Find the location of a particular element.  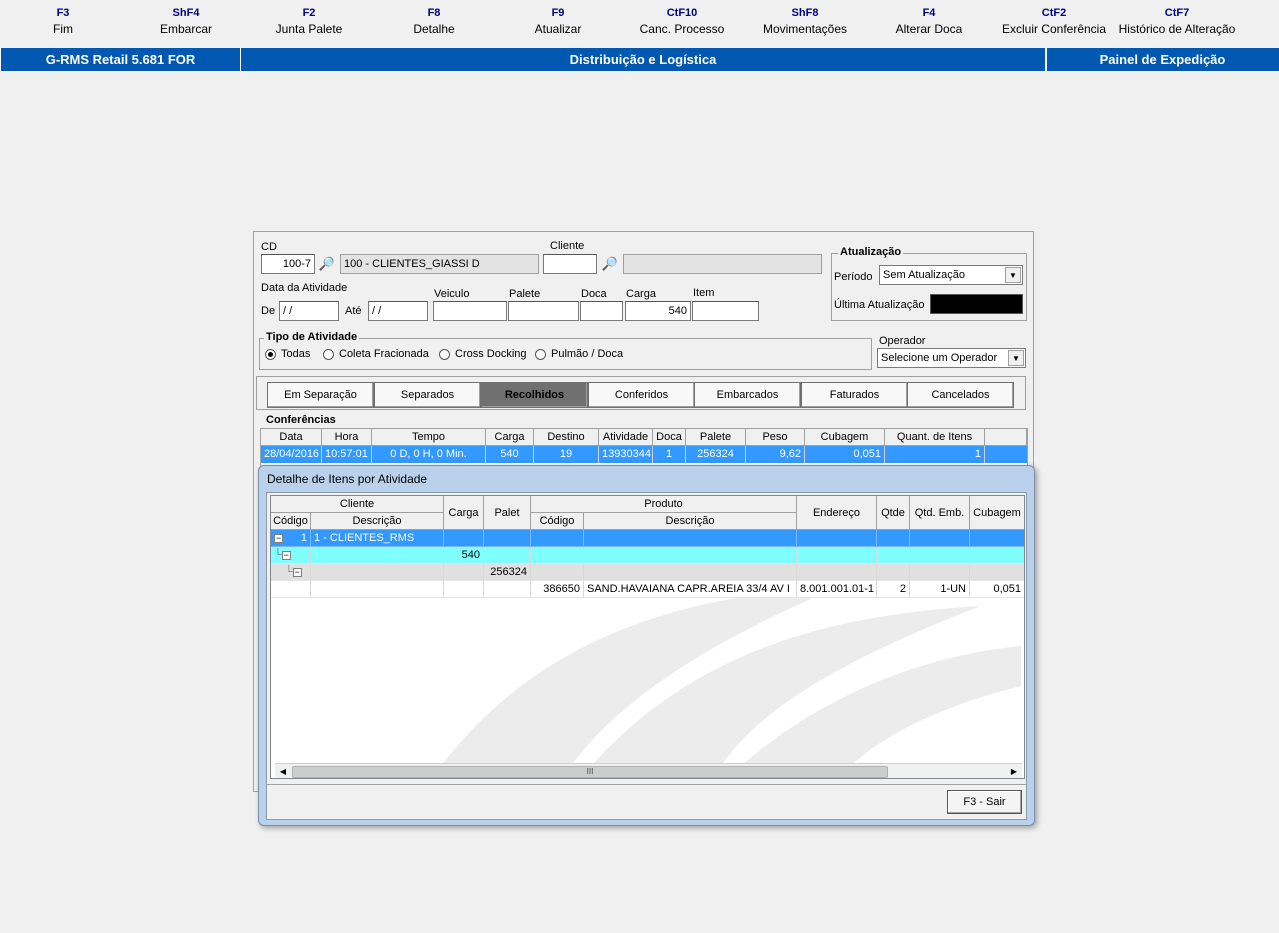

cell-qtde: 2 is located at coordinates (893, 589).